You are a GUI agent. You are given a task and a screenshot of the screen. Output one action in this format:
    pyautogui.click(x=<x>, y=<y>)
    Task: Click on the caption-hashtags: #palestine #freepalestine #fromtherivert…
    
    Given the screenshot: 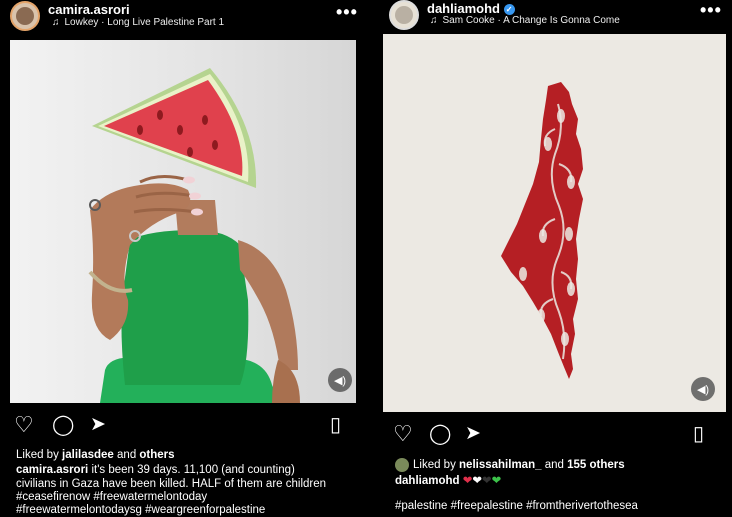 What is the action you would take?
    pyautogui.click(x=516, y=506)
    